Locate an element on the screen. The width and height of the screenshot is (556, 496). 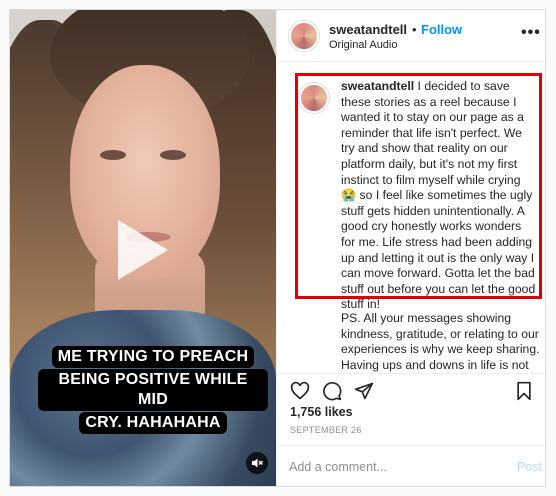
video-caption-line: ME TRYING TO PREACH is located at coordinates (153, 357).